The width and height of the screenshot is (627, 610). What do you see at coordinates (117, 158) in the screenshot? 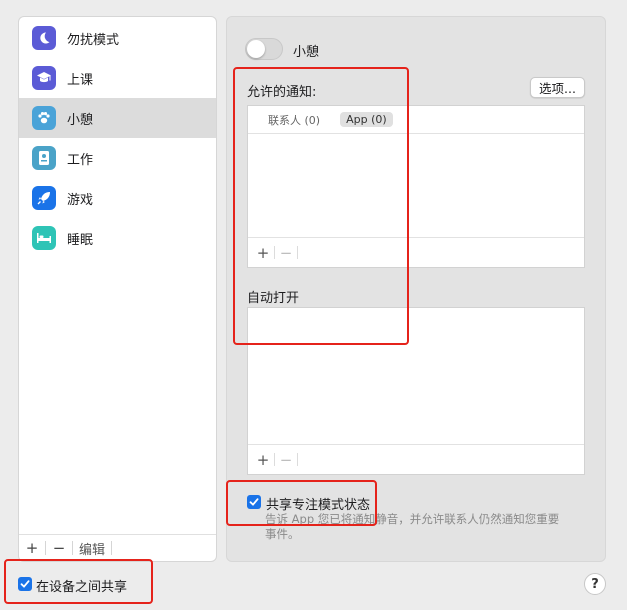
I see `sidebar-item-work: 工作` at bounding box center [117, 158].